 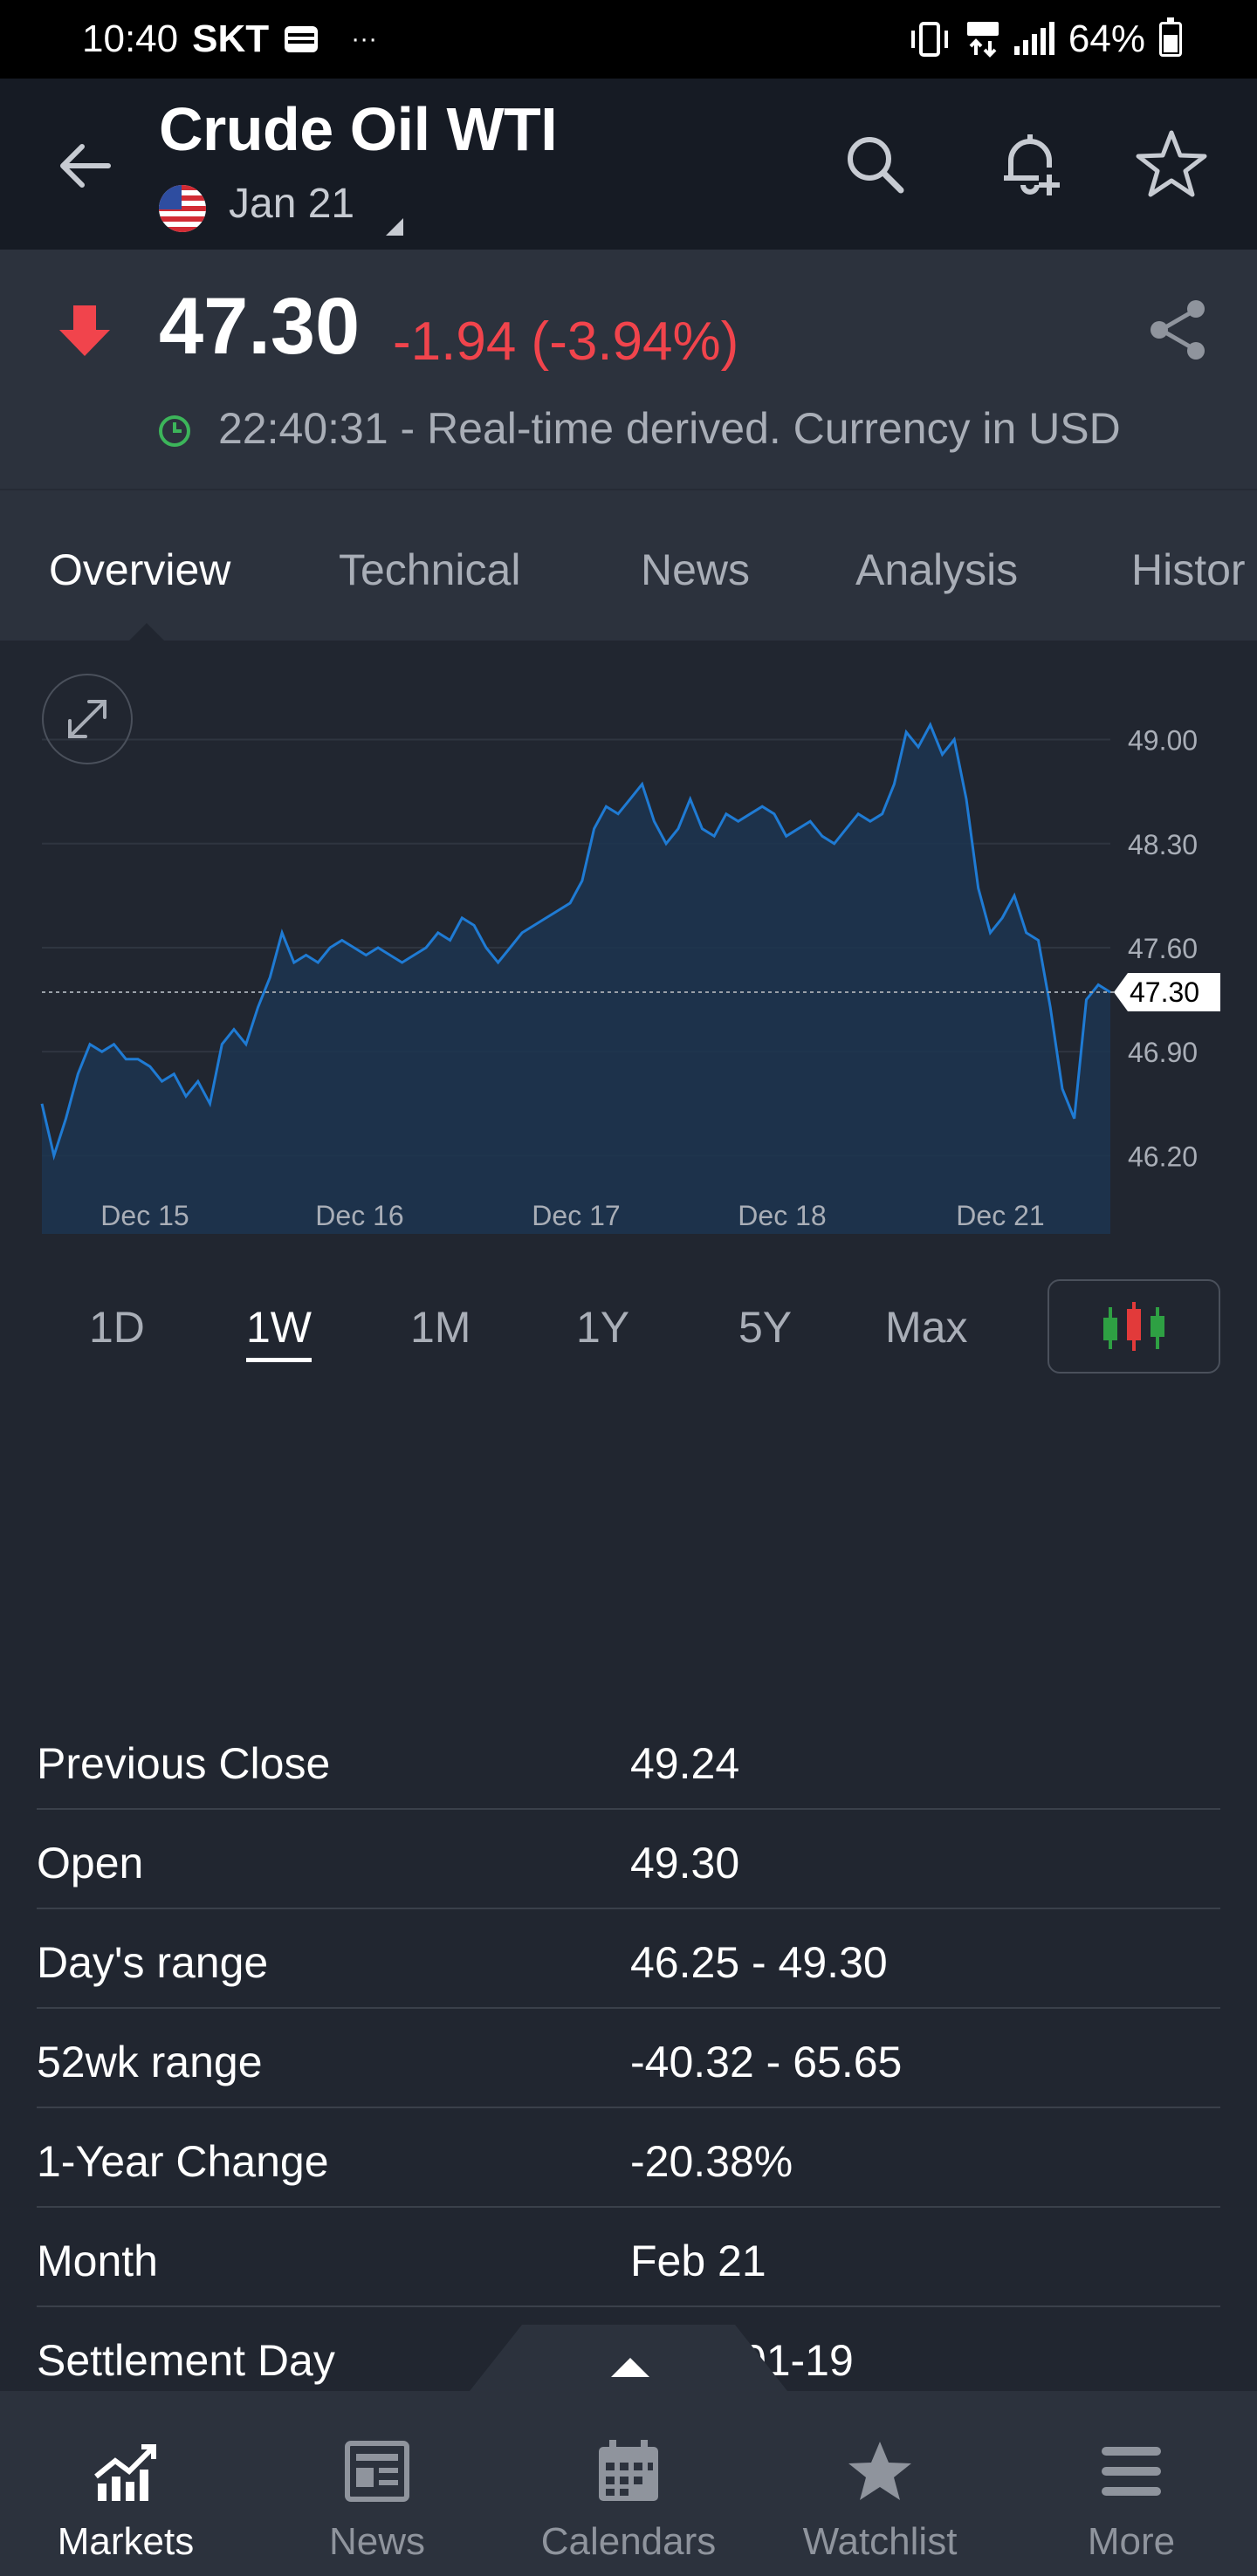 I want to click on range-max: Max, so click(x=926, y=1328).